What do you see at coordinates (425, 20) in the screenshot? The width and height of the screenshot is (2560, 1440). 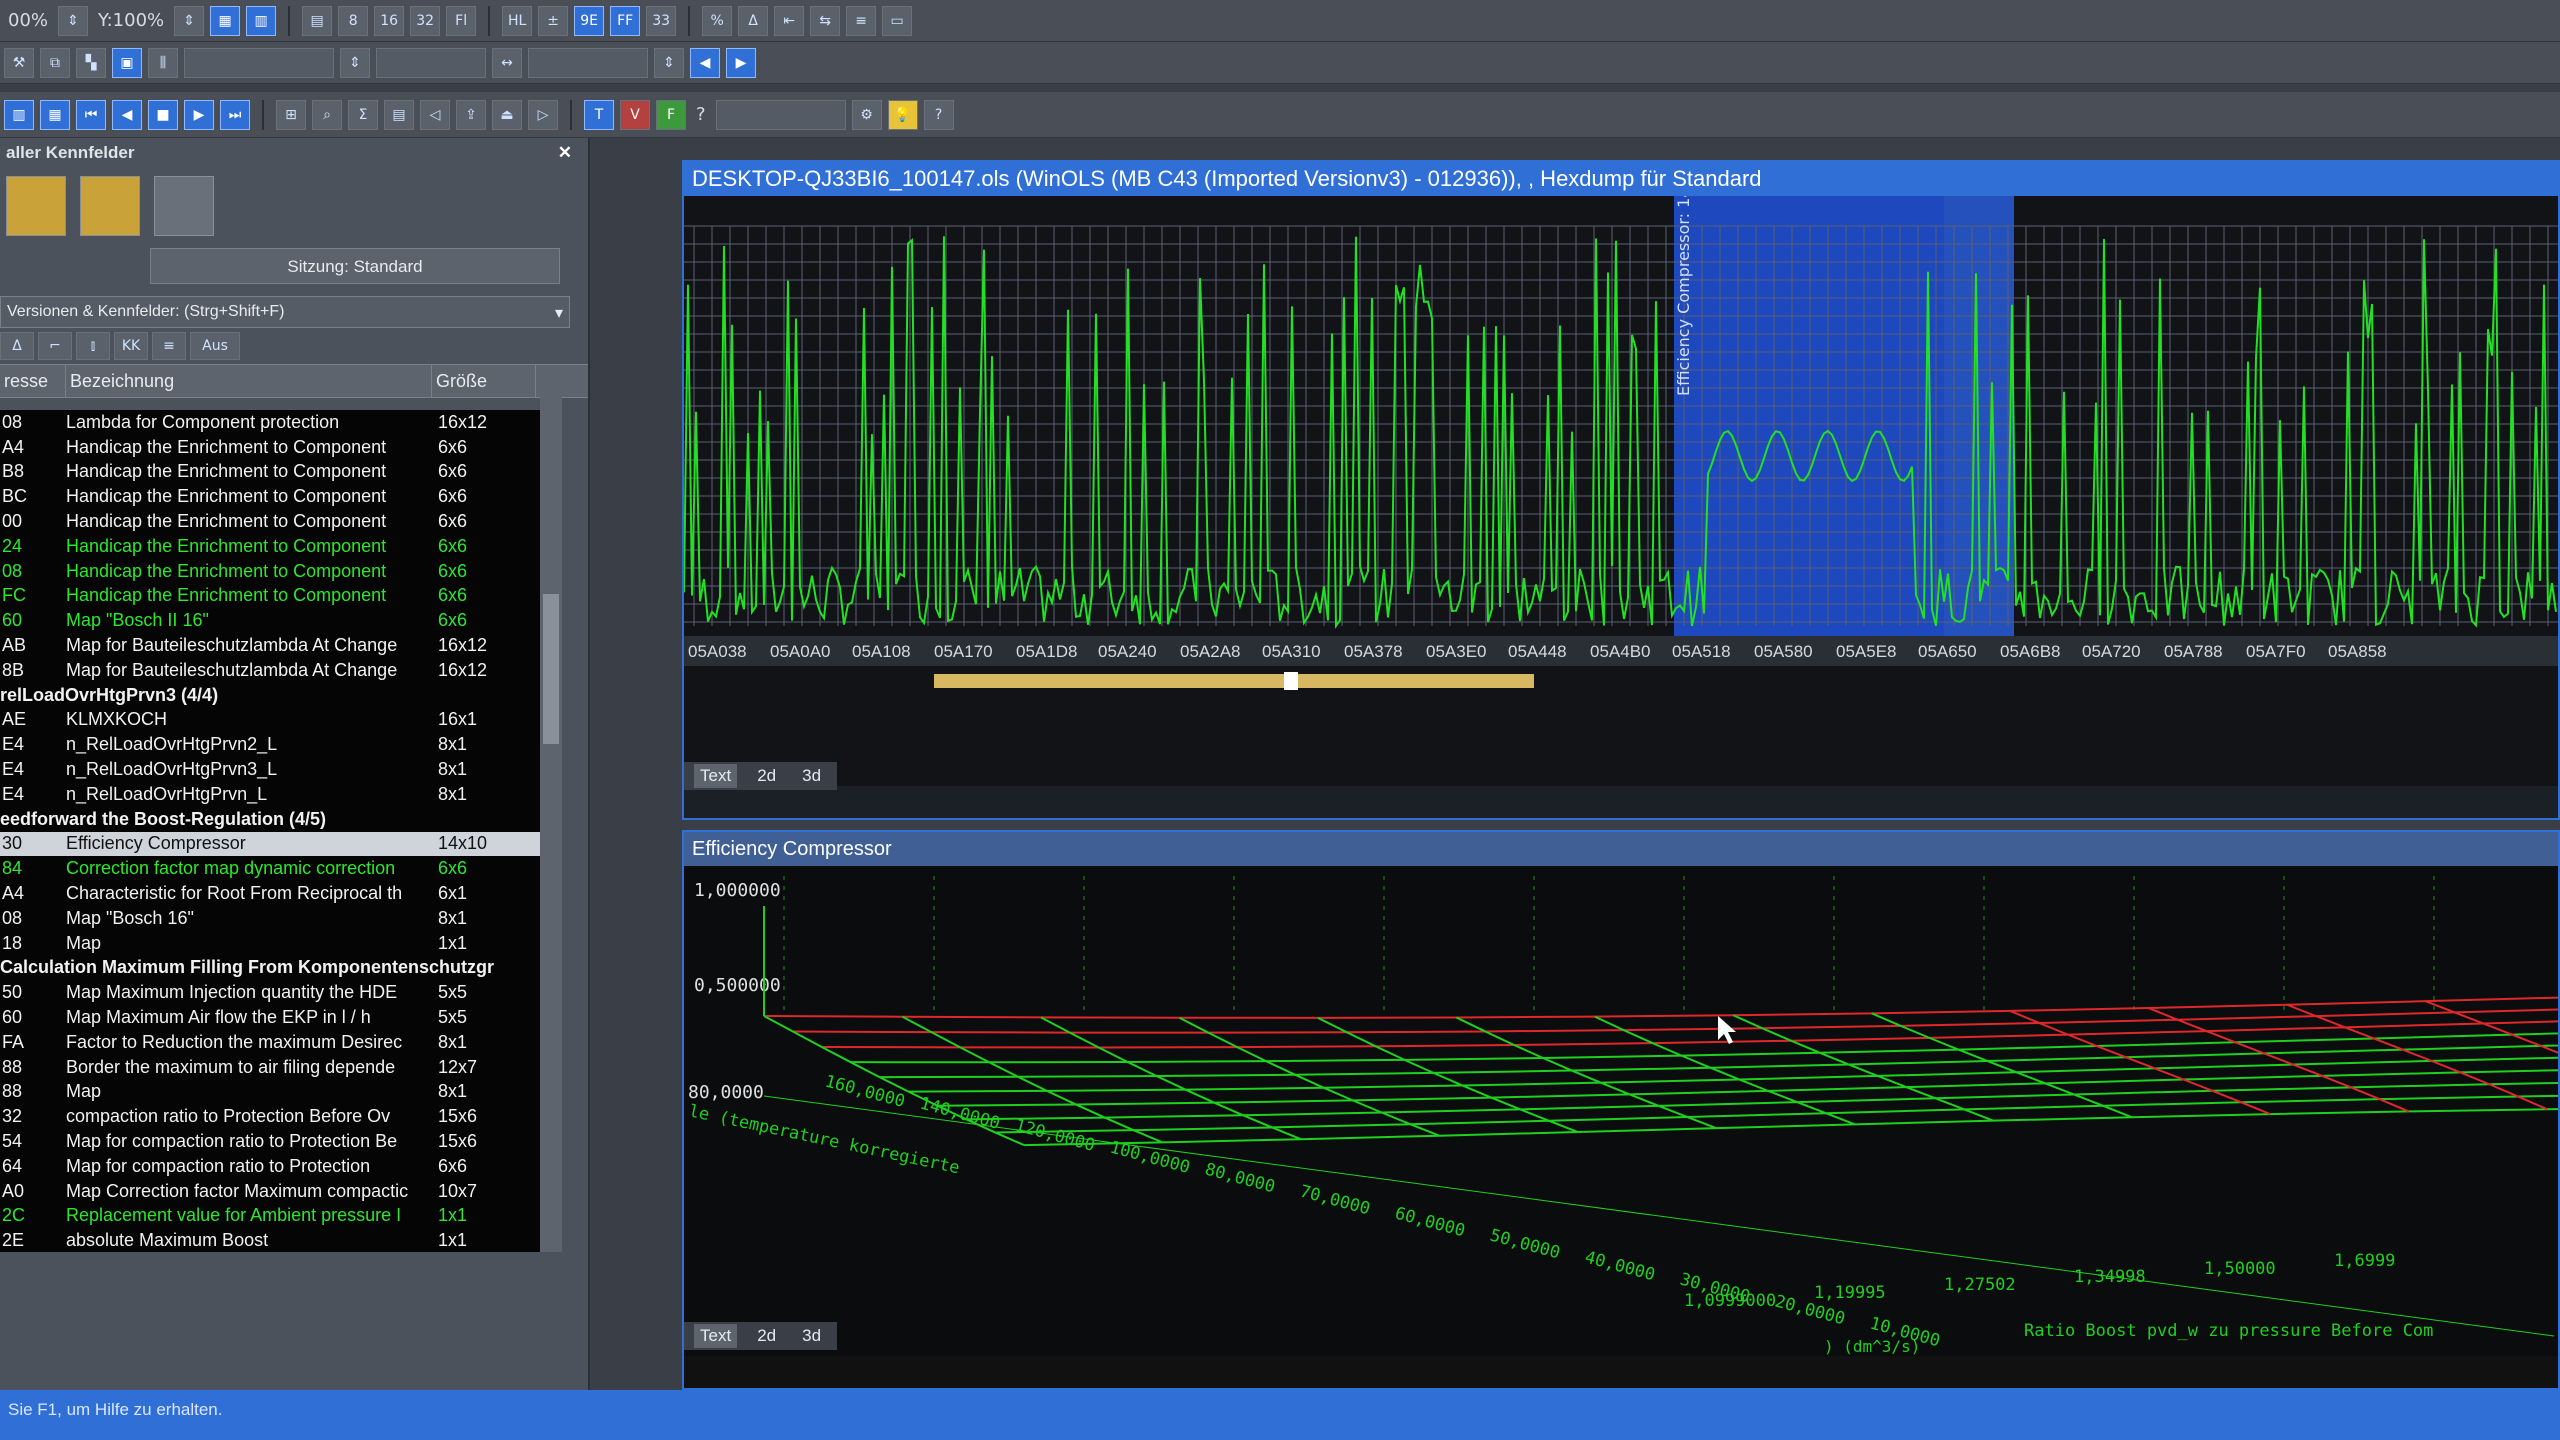 I see `bit32-icon: 32` at bounding box center [425, 20].